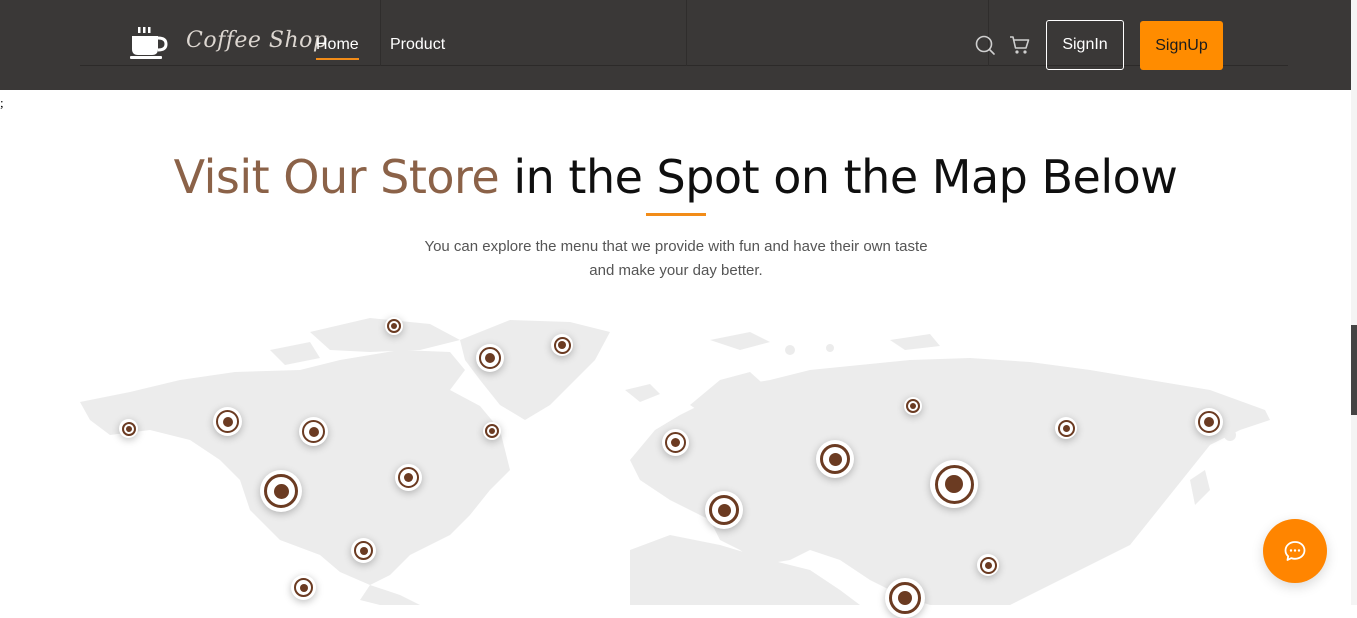 Image resolution: width=1357 pixels, height=618 pixels. Describe the element at coordinates (1020, 45) in the screenshot. I see `cart-icon` at that location.